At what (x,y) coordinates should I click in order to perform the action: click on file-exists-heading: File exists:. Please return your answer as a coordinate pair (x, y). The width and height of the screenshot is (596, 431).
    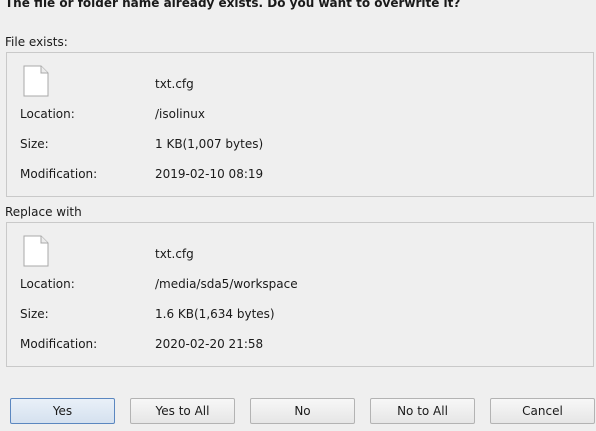
    Looking at the image, I should click on (36, 42).